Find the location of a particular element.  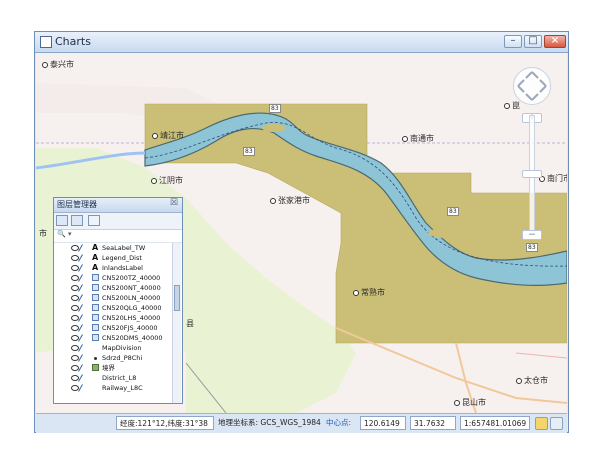

layer-name: InlandsLabel is located at coordinates (122, 268).